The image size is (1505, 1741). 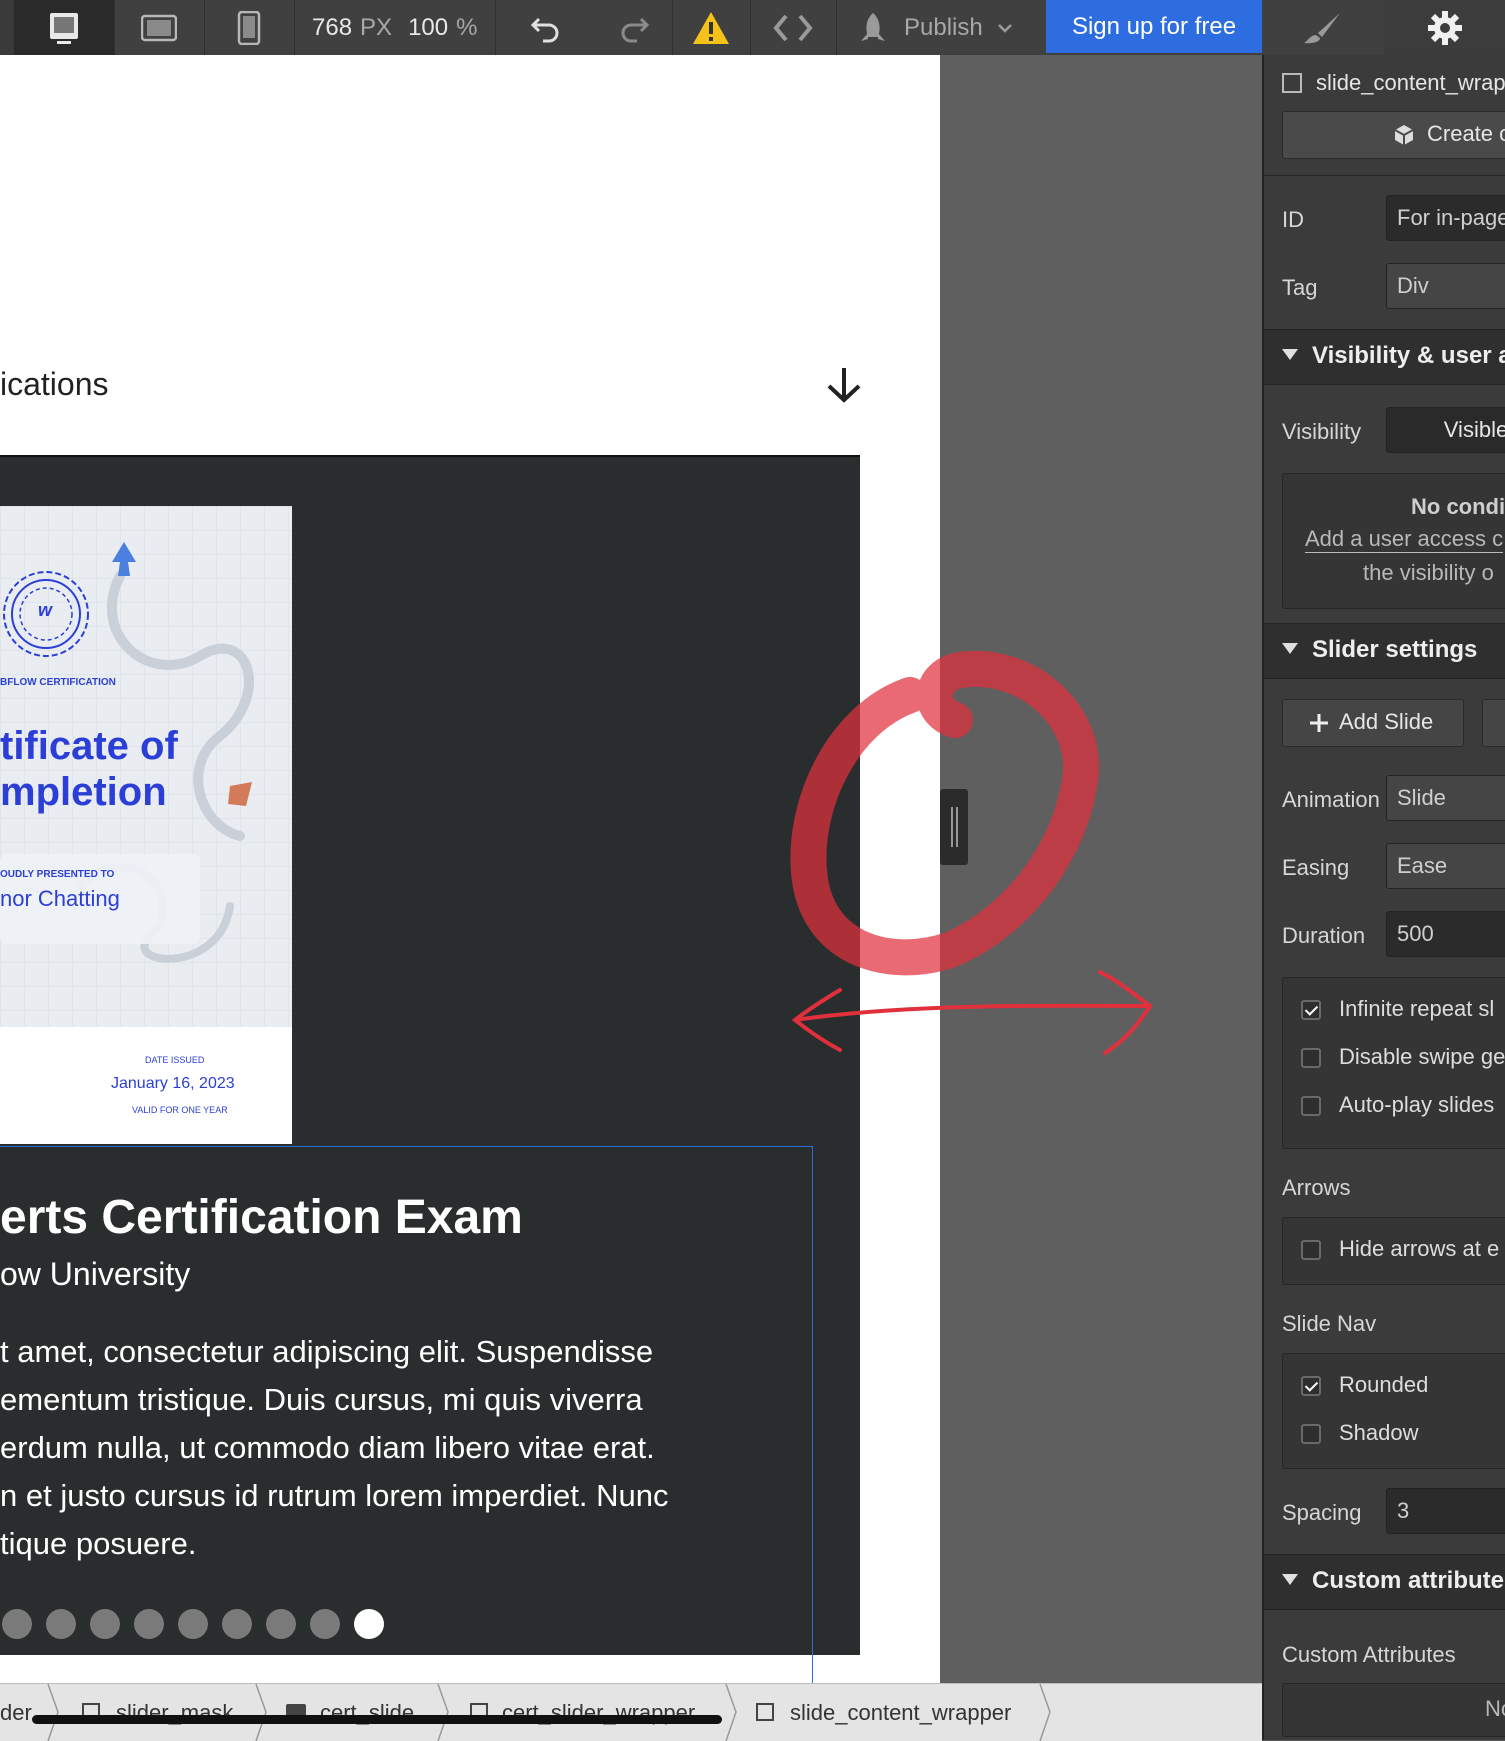 What do you see at coordinates (1410, 82) in the screenshot?
I see `element-name: slide_content_wrap` at bounding box center [1410, 82].